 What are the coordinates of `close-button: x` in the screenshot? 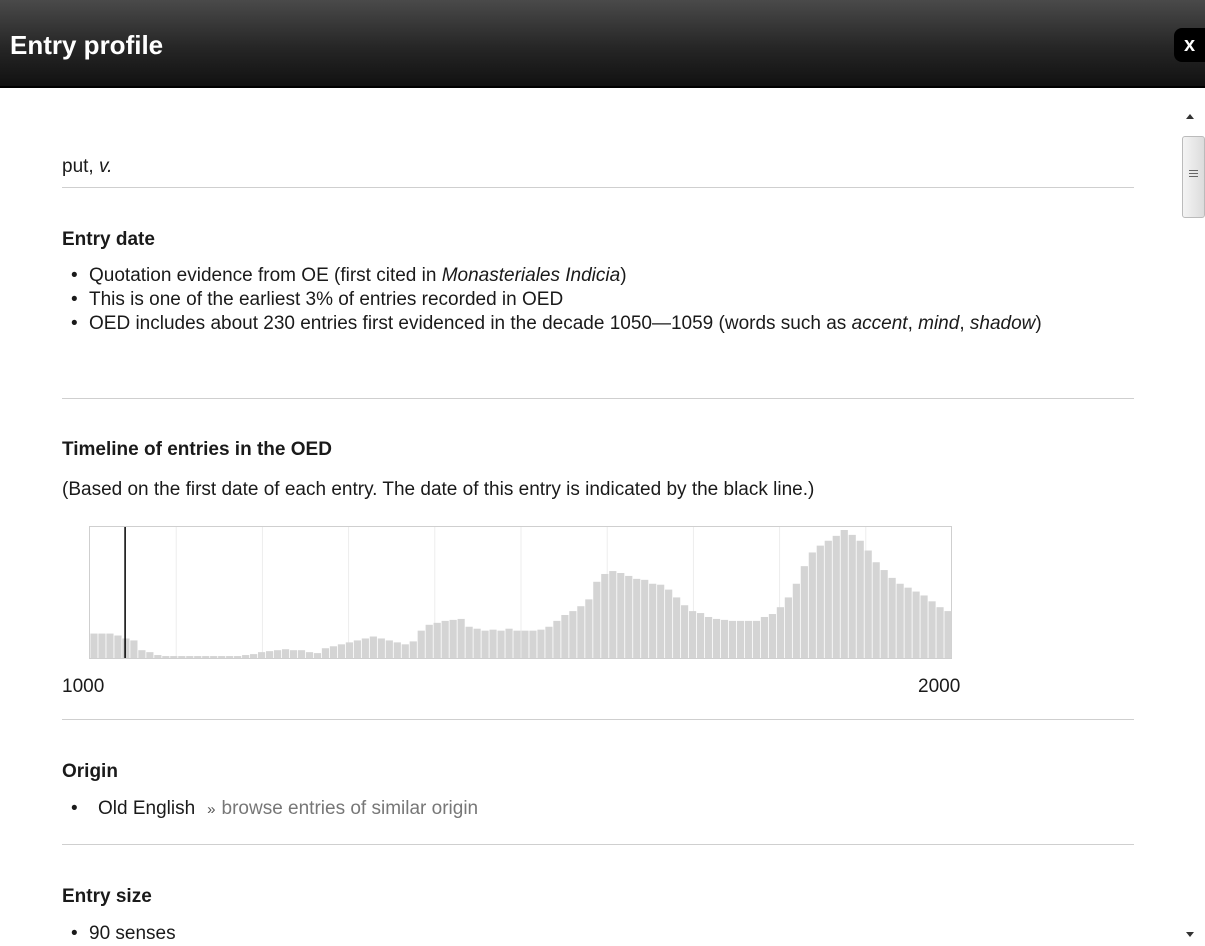 It's located at (1189, 45).